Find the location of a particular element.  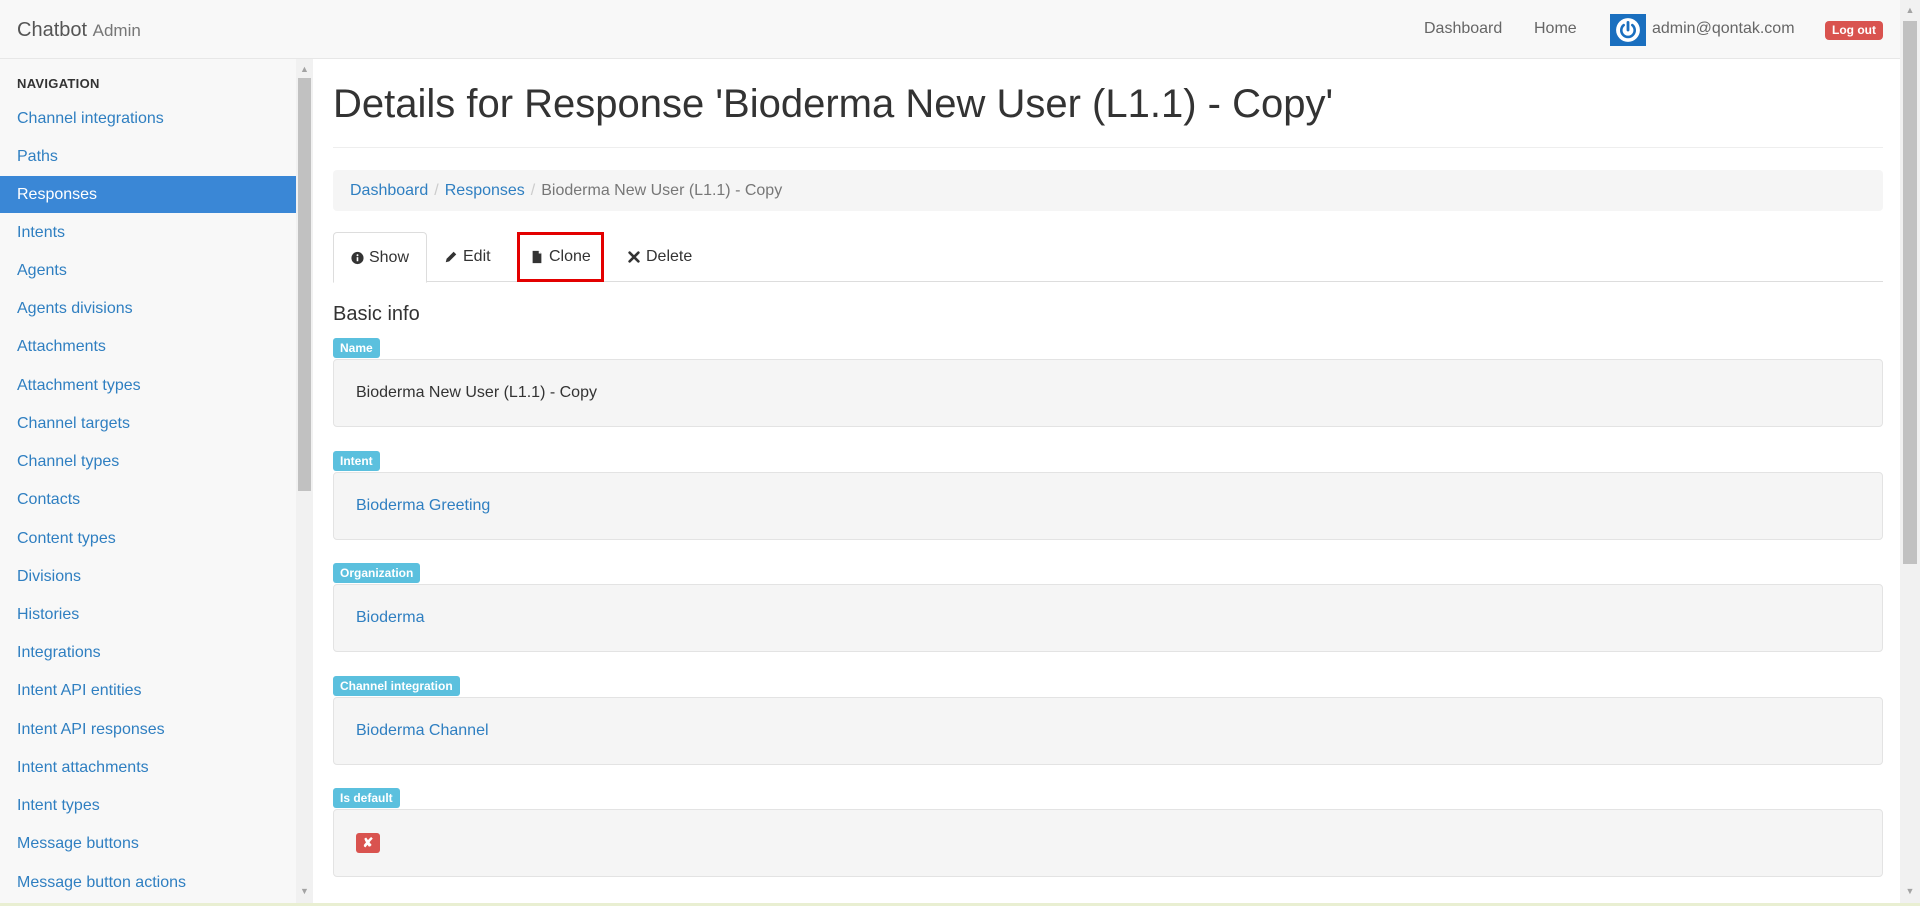

sidebar-item-histories: Histories is located at coordinates (148, 614).